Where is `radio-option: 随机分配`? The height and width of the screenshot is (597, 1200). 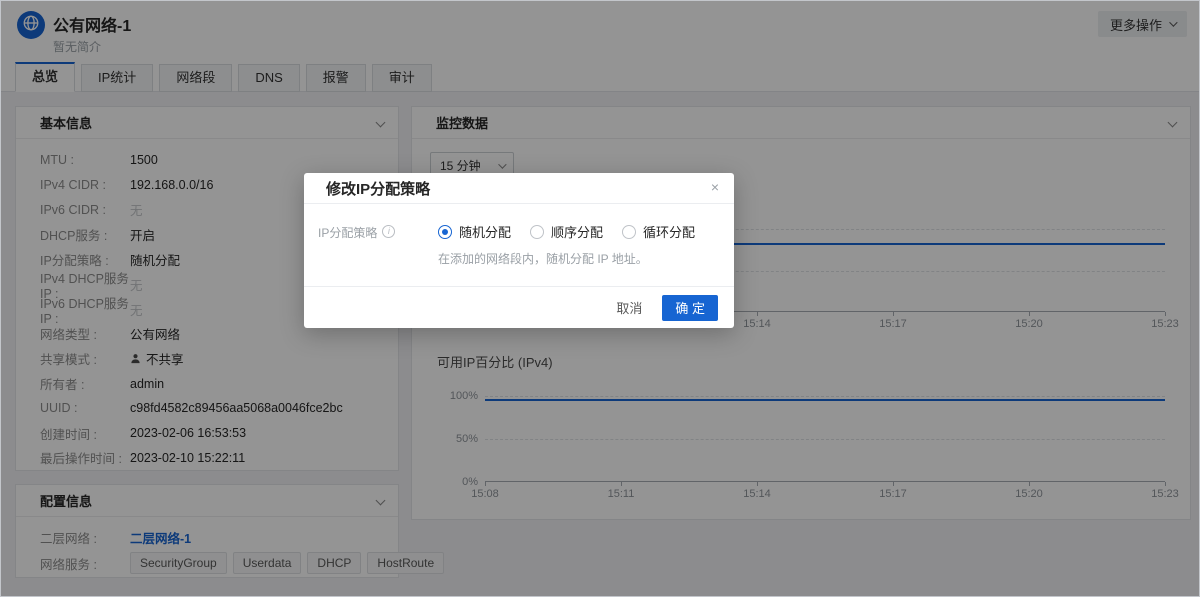
radio-option: 随机分配 is located at coordinates (474, 231).